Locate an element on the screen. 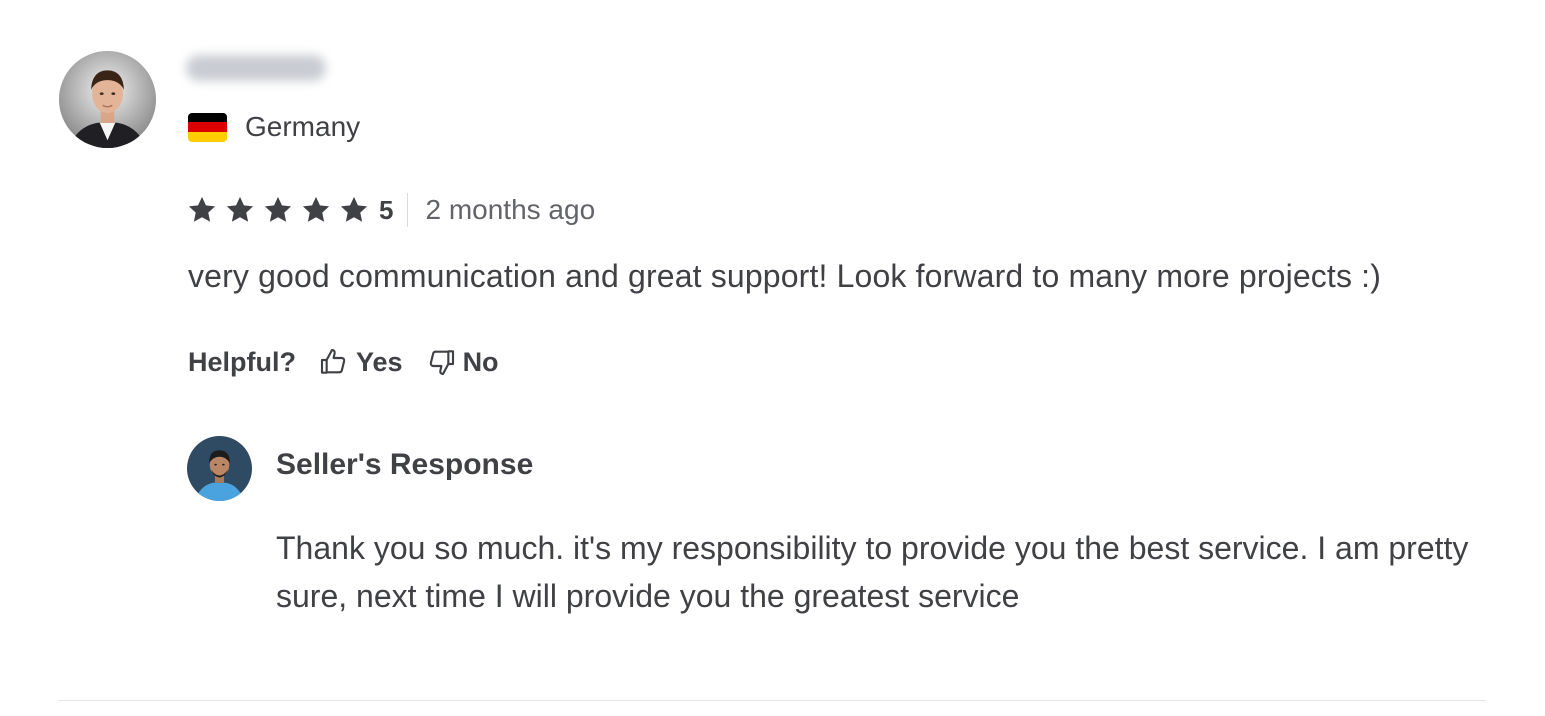  helpful-no-label: No is located at coordinates (480, 361).